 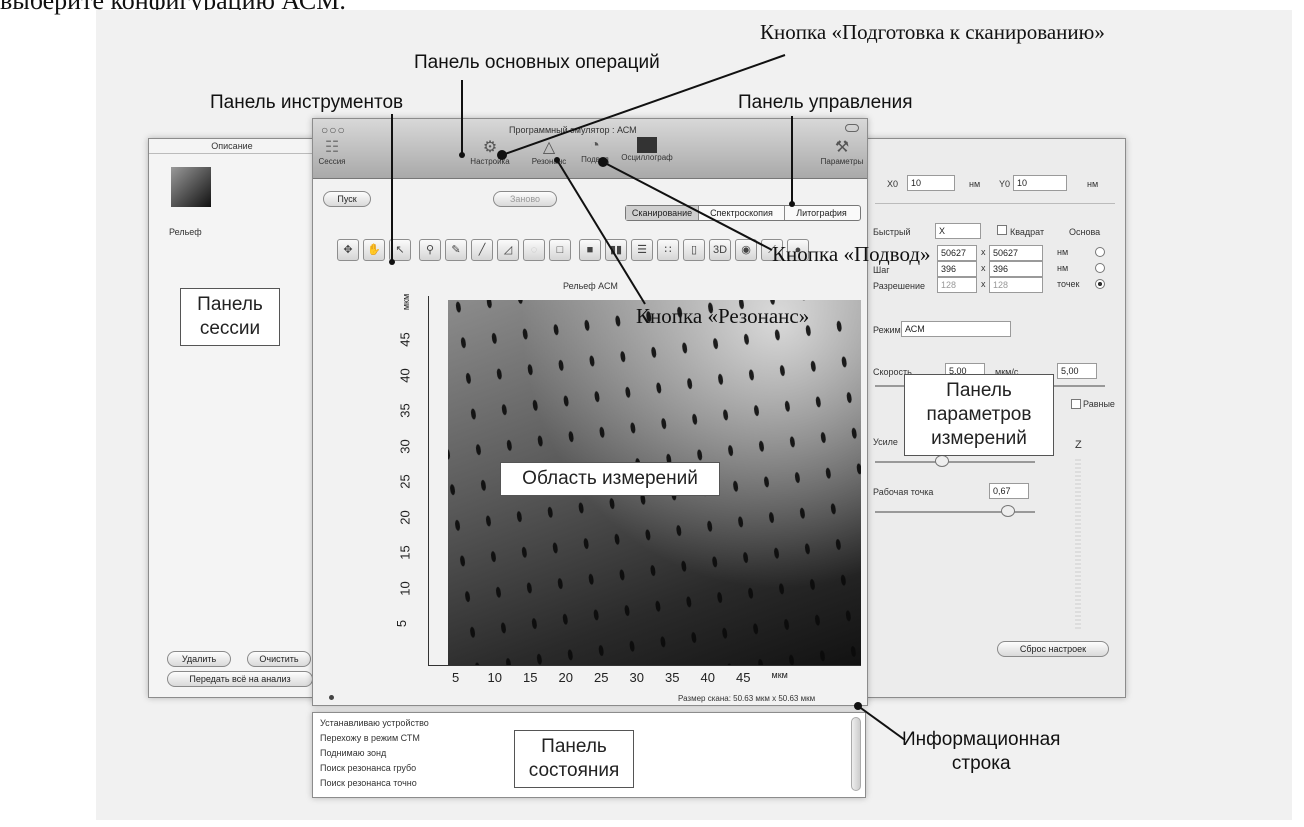 What do you see at coordinates (525, 199) in the screenshot?
I see `again-button: Заново` at bounding box center [525, 199].